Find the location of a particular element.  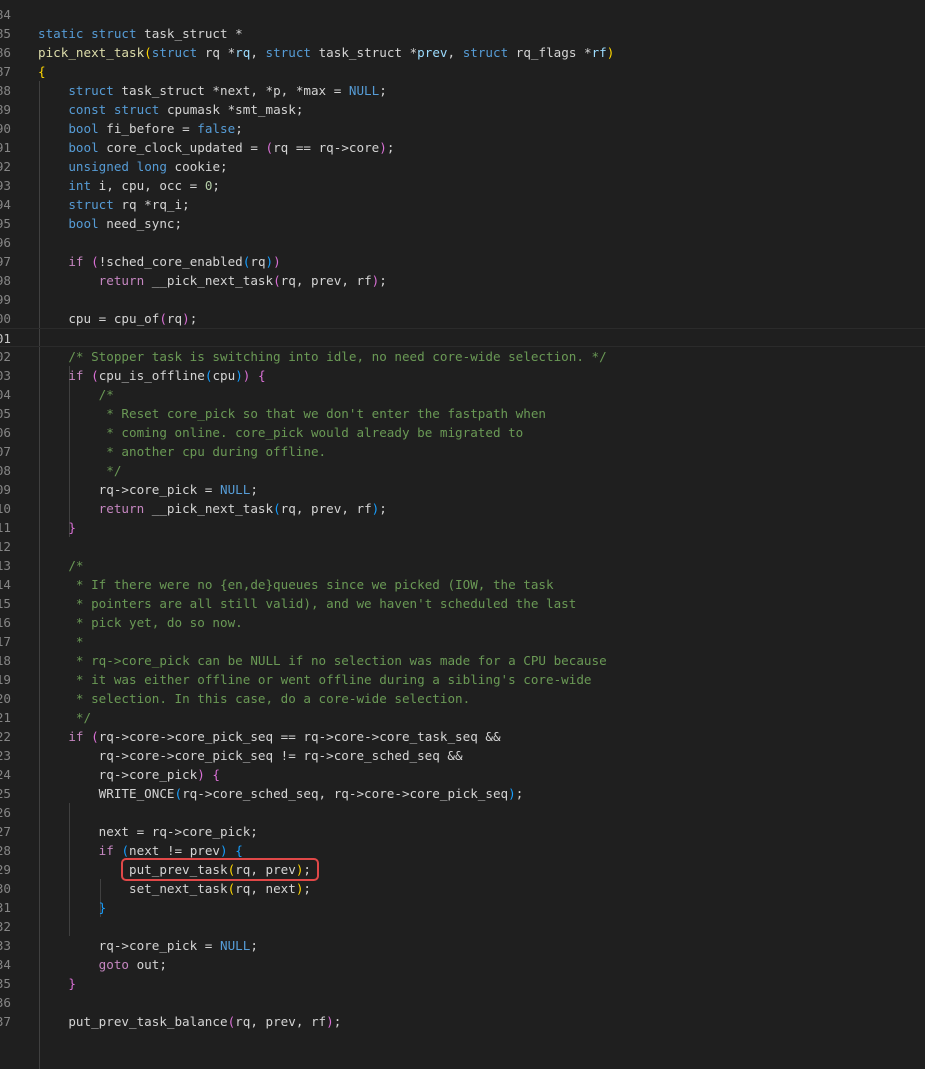

code-line: 135 } is located at coordinates (462, 983).